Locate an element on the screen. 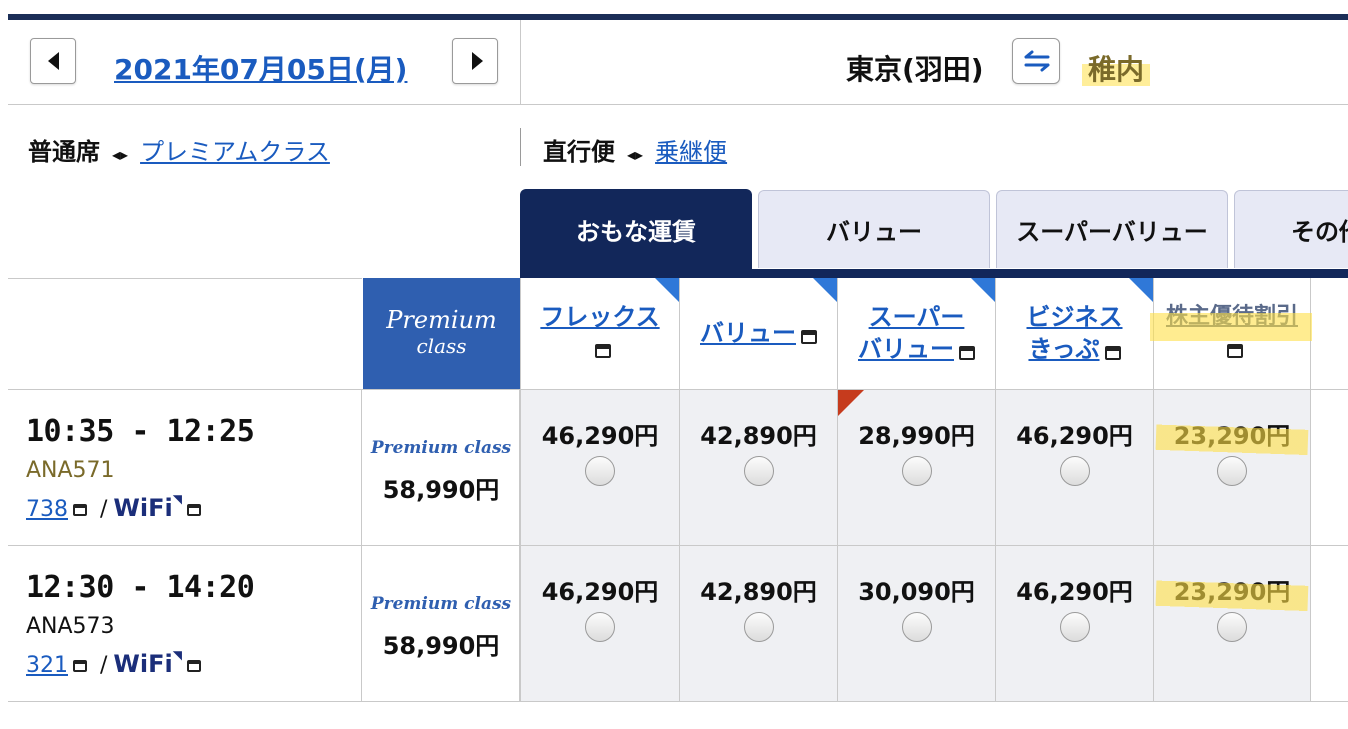 This screenshot has height=729, width=1348. route-type-toggle: 直行便 ◂▸ 乗継便 is located at coordinates (623, 147).